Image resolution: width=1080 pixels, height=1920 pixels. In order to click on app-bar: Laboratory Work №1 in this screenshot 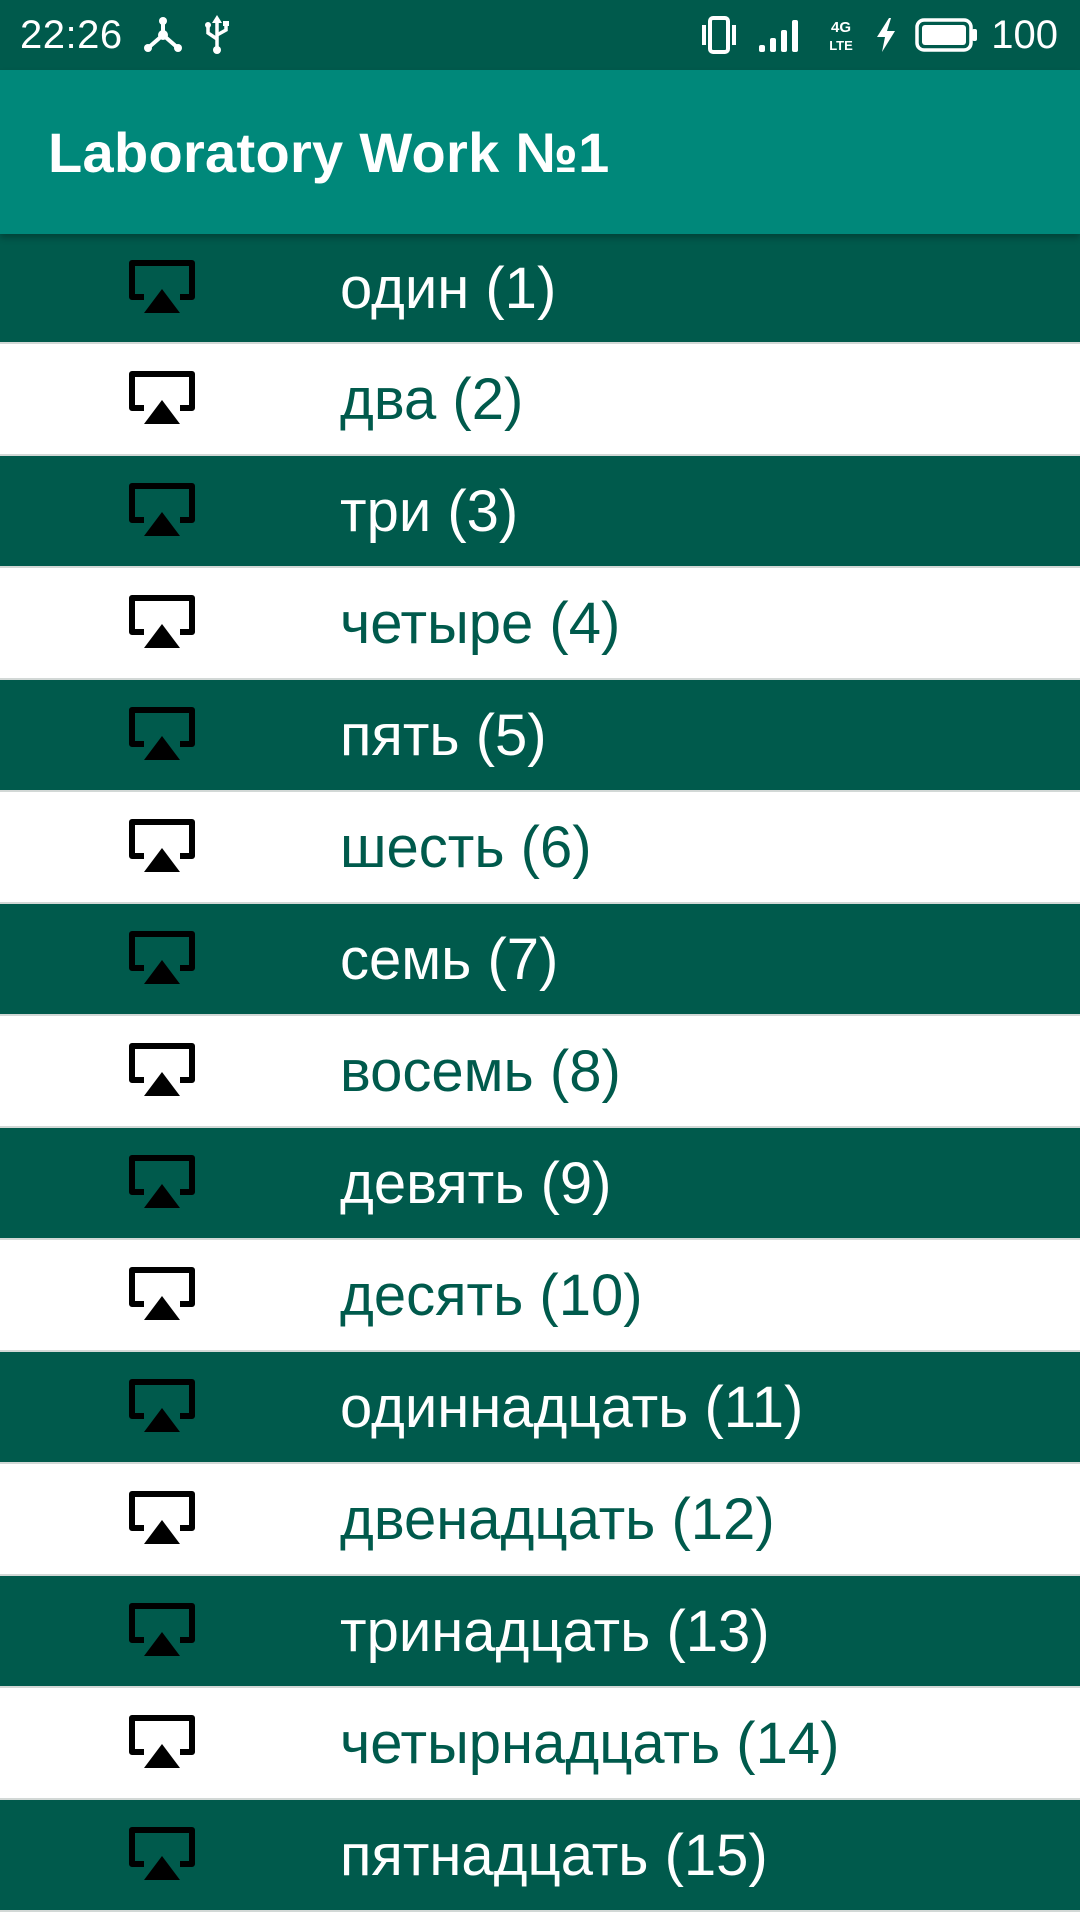, I will do `click(540, 152)`.